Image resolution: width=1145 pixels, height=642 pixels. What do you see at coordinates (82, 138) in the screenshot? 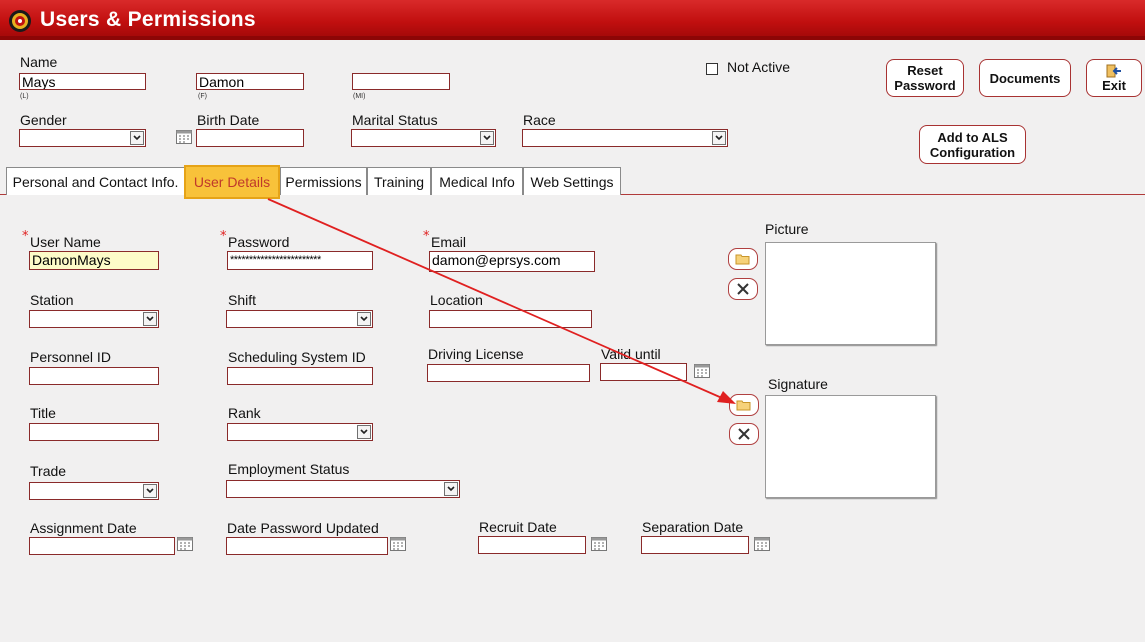
I see `gender-select` at bounding box center [82, 138].